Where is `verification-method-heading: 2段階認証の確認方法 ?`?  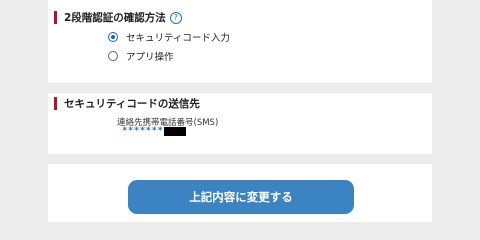 verification-method-heading: 2段階認証の確認方法 ? is located at coordinates (118, 17).